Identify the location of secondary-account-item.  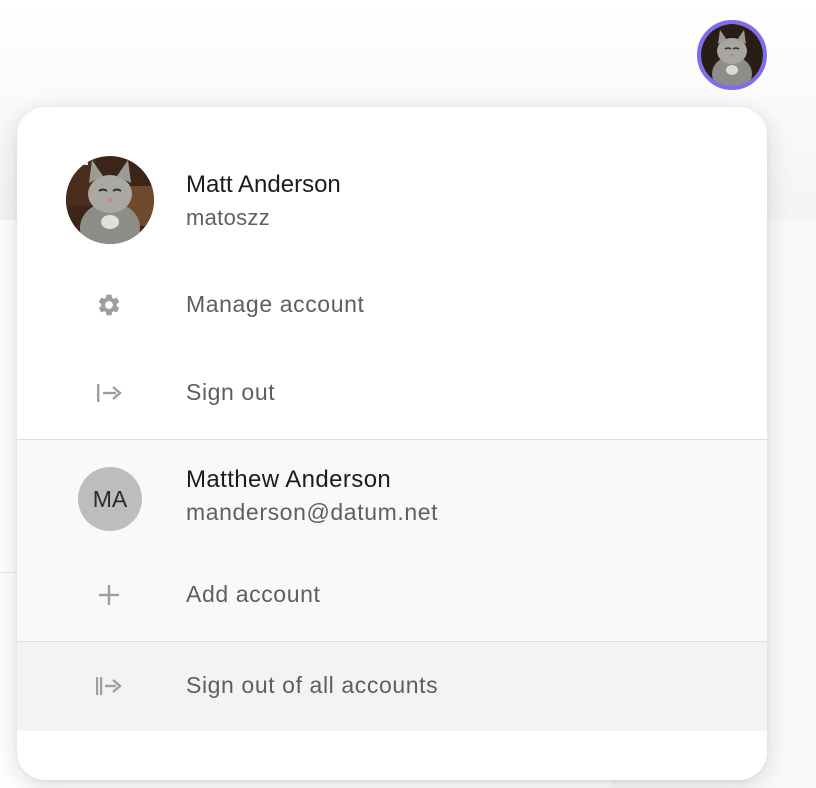
(392, 490).